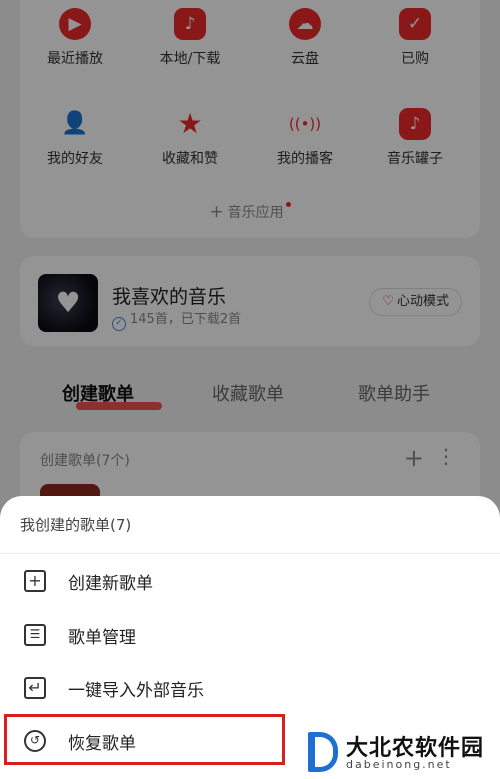 This screenshot has width=500, height=779. What do you see at coordinates (102, 638) in the screenshot?
I see `menu-item-label: 歌单管理` at bounding box center [102, 638].